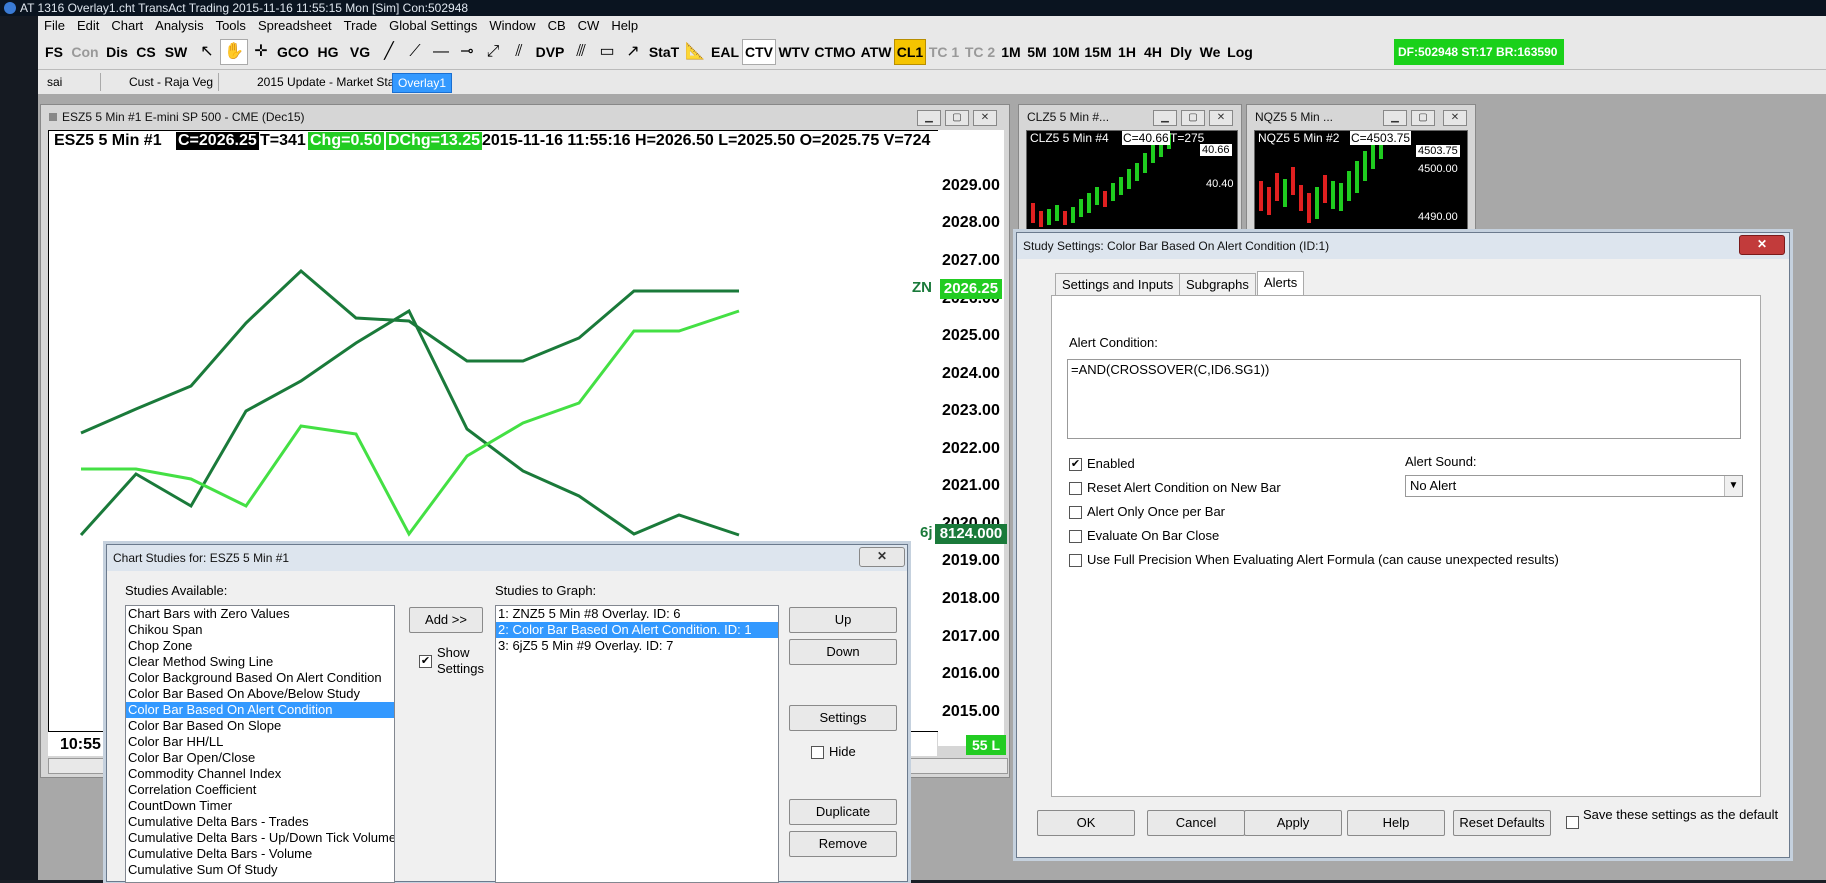 The width and height of the screenshot is (1826, 883). I want to click on dis-button: Dis, so click(117, 52).